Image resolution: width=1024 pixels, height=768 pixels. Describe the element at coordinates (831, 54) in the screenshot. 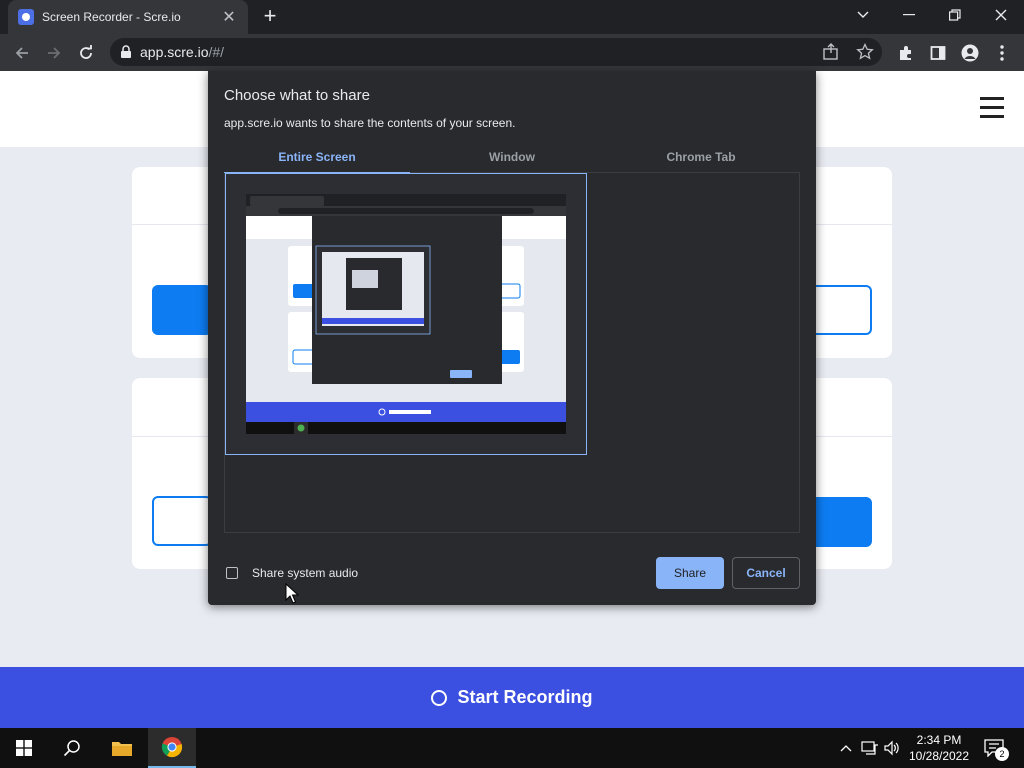

I see `share-page-icon` at that location.